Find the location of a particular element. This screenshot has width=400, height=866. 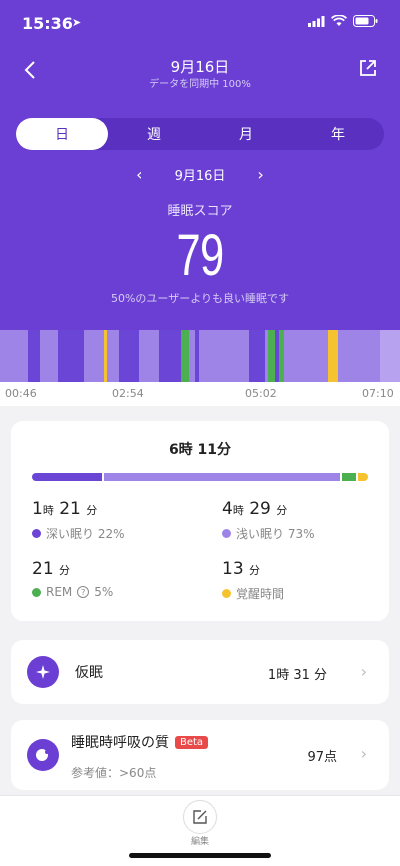

sleep-score-value: 79 is located at coordinates (200, 255).